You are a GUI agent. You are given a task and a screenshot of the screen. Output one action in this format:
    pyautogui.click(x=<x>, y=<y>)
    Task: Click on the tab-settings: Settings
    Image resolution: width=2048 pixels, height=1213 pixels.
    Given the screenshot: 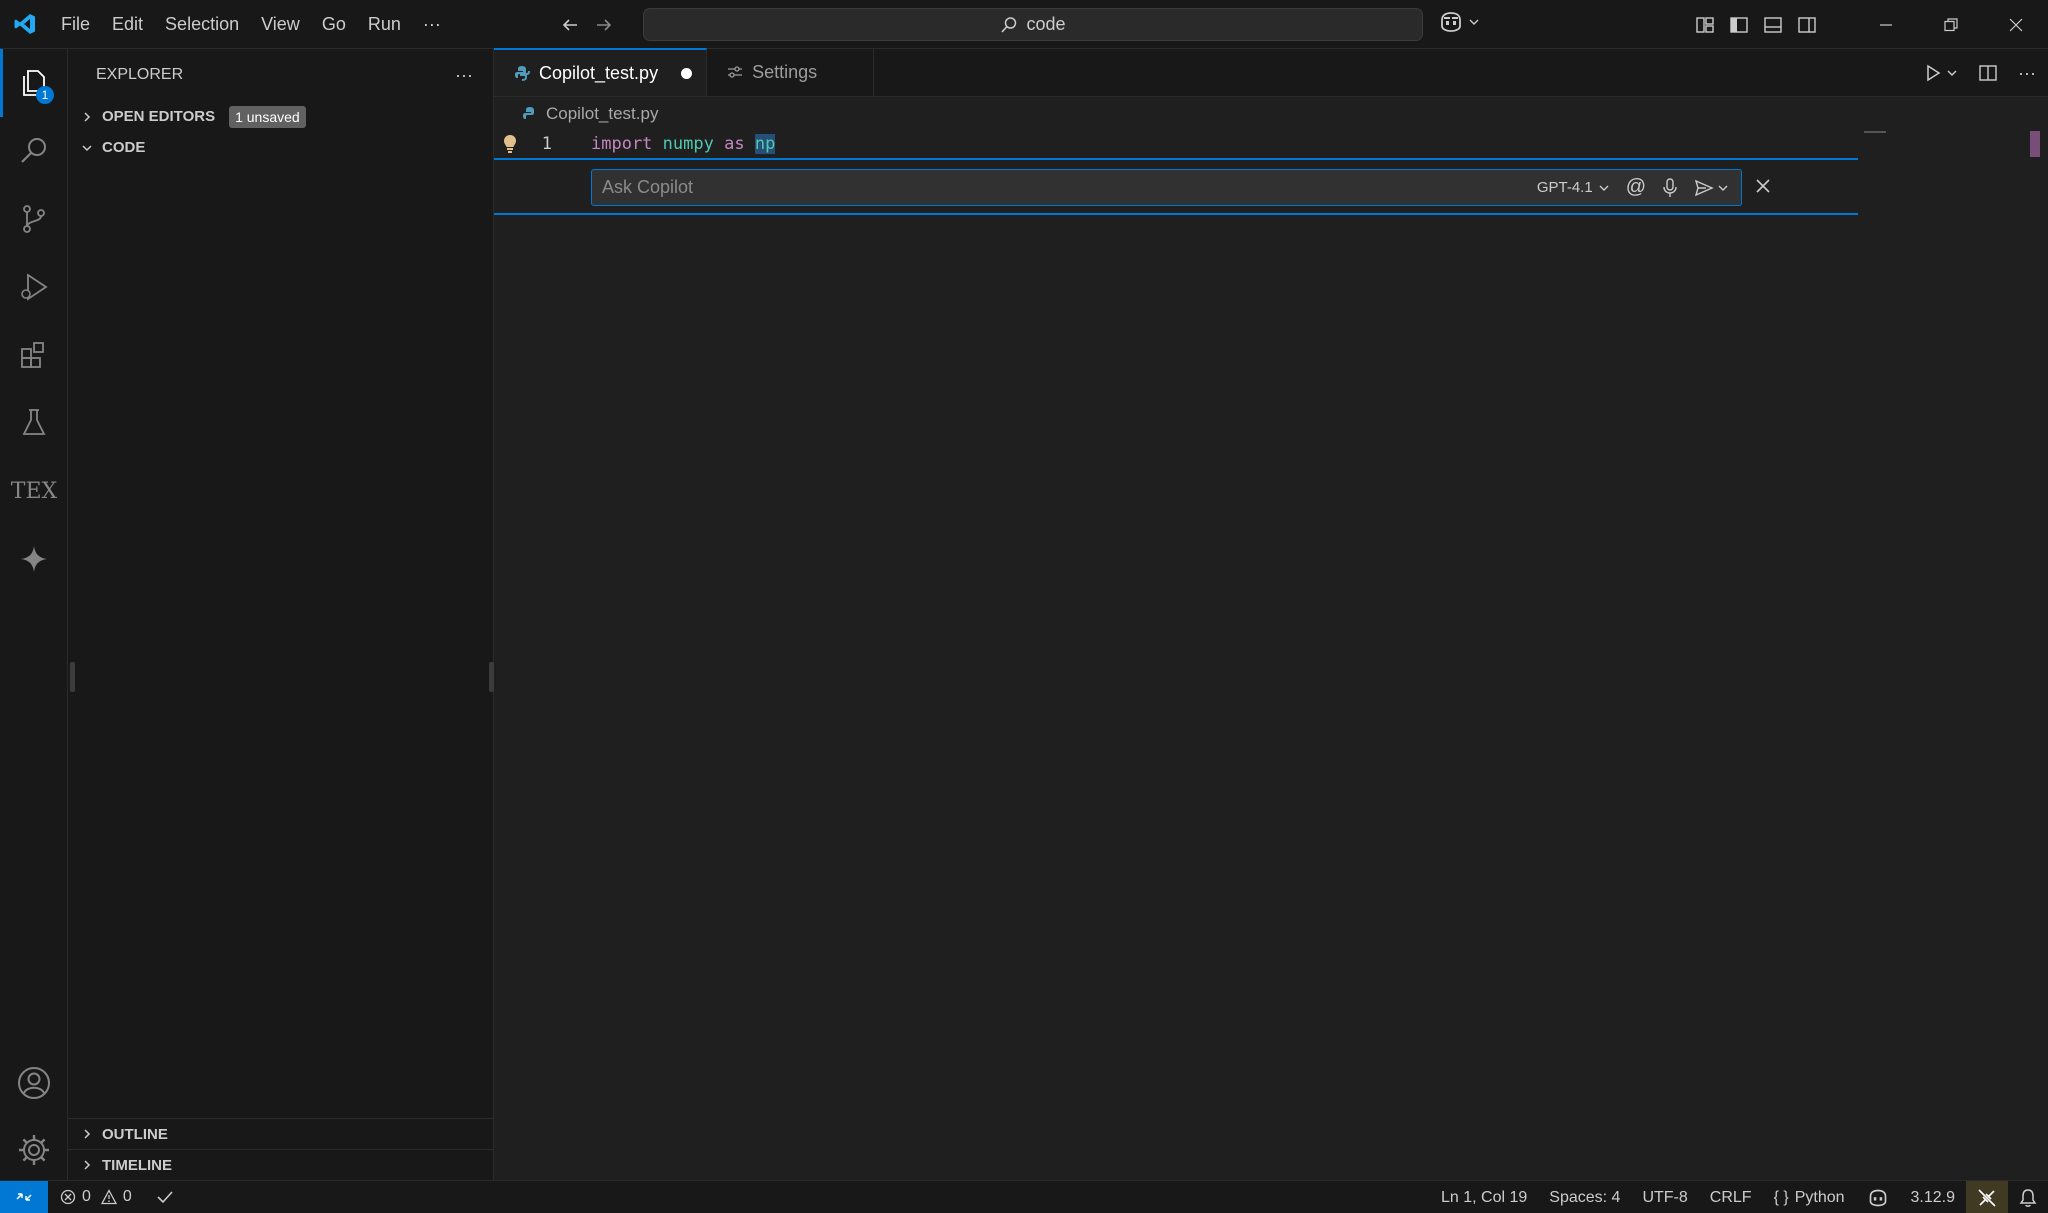 What is the action you would take?
    pyautogui.click(x=791, y=72)
    